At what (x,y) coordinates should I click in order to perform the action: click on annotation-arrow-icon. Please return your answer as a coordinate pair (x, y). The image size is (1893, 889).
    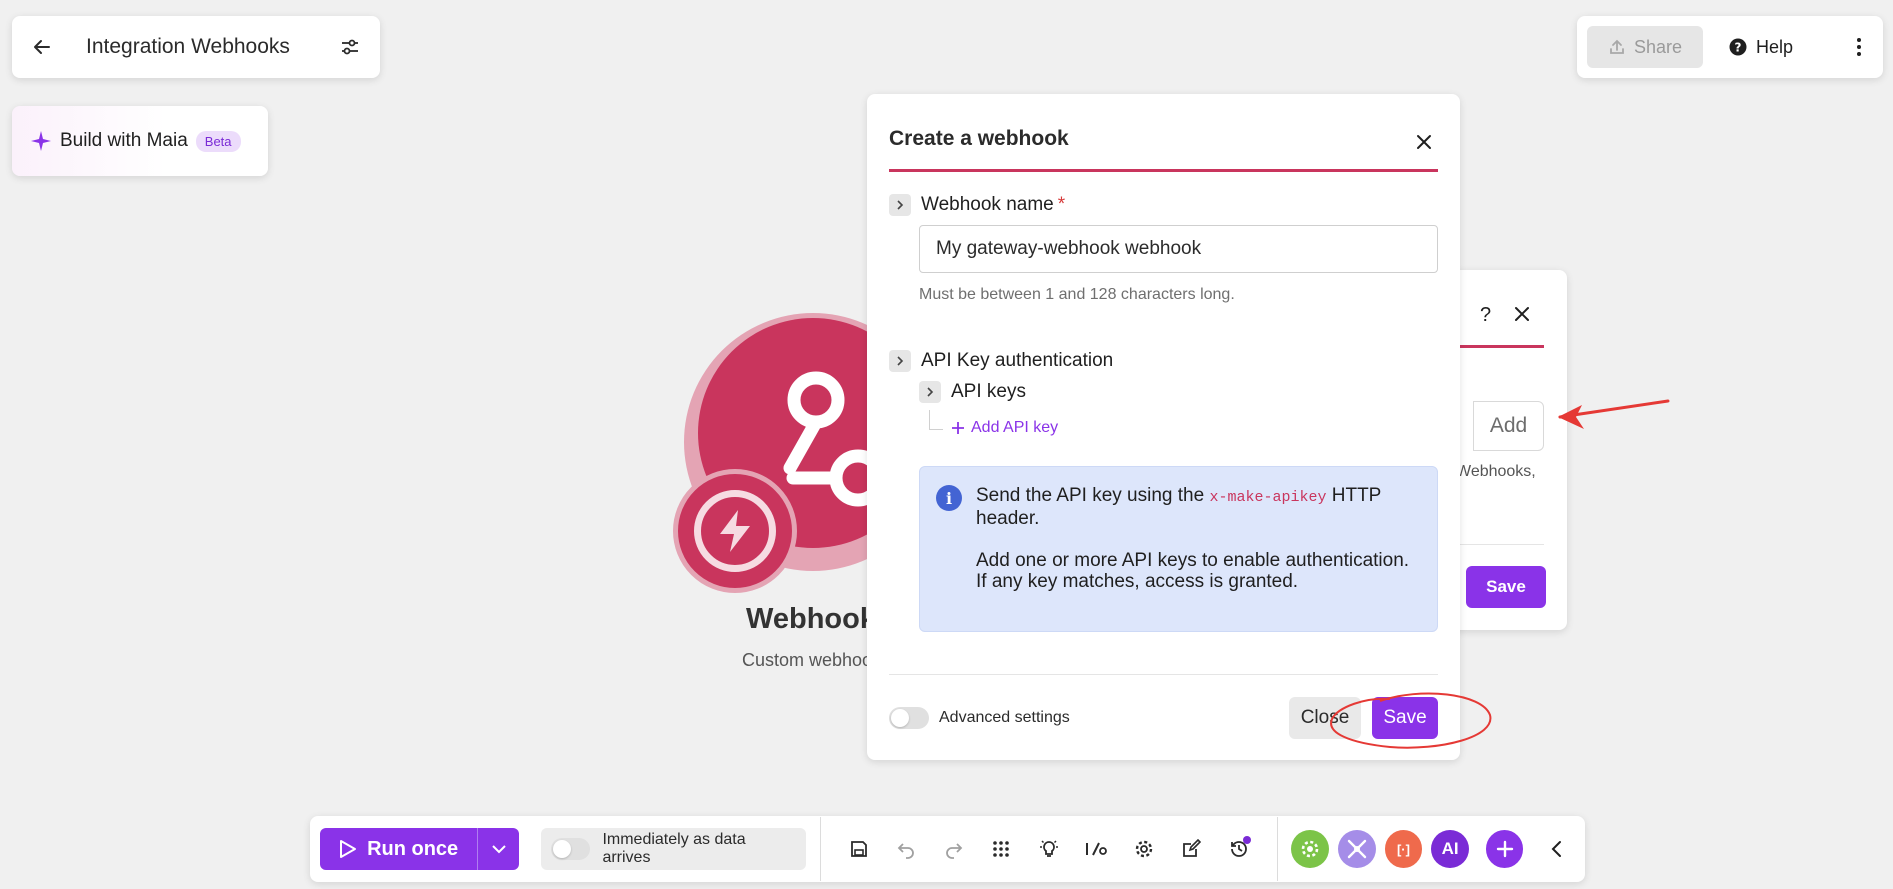
    Looking at the image, I should click on (1614, 414).